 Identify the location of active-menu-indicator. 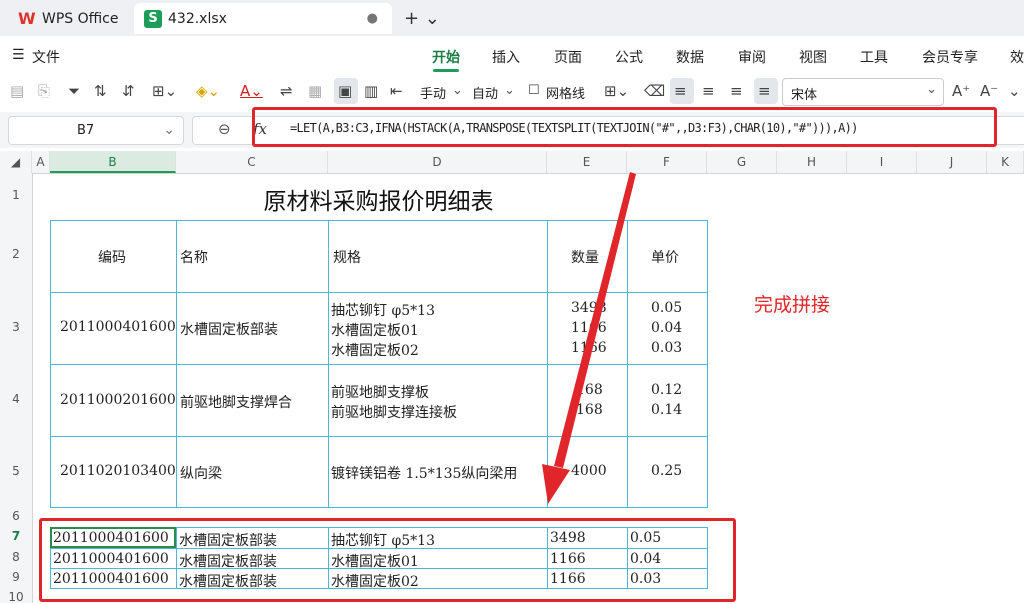
(446, 70).